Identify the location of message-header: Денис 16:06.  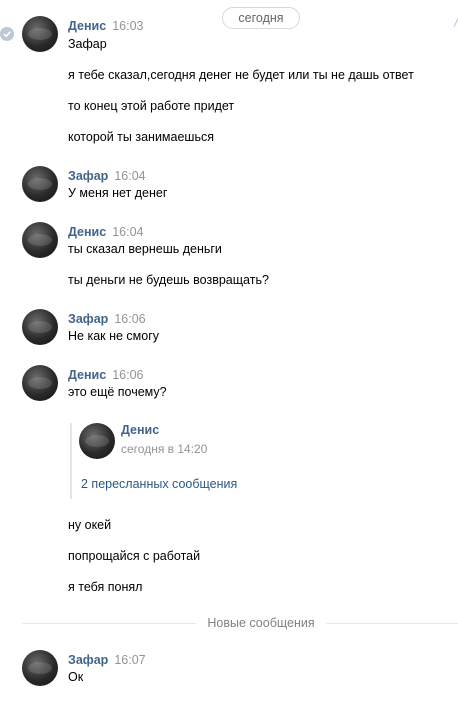
(105, 375).